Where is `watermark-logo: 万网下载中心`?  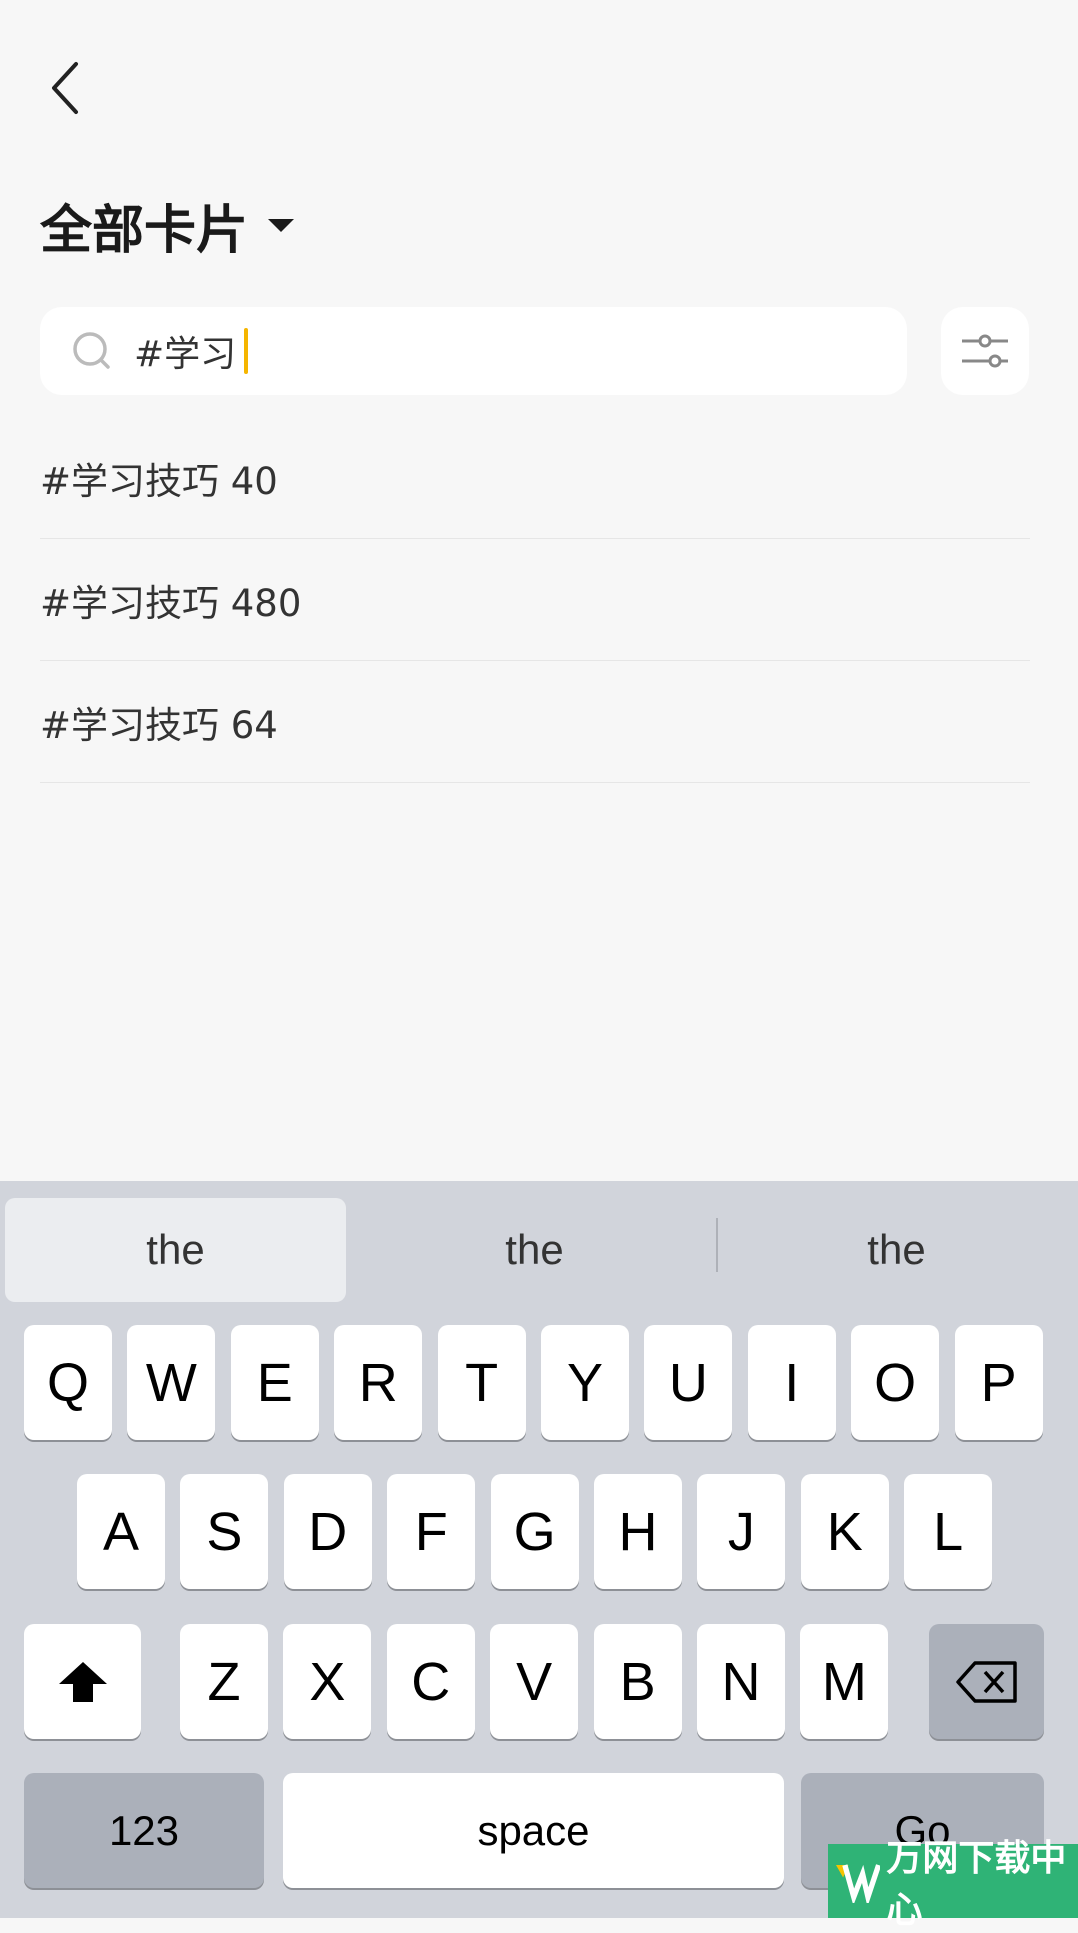
watermark-logo: 万网下载中心 is located at coordinates (953, 1884).